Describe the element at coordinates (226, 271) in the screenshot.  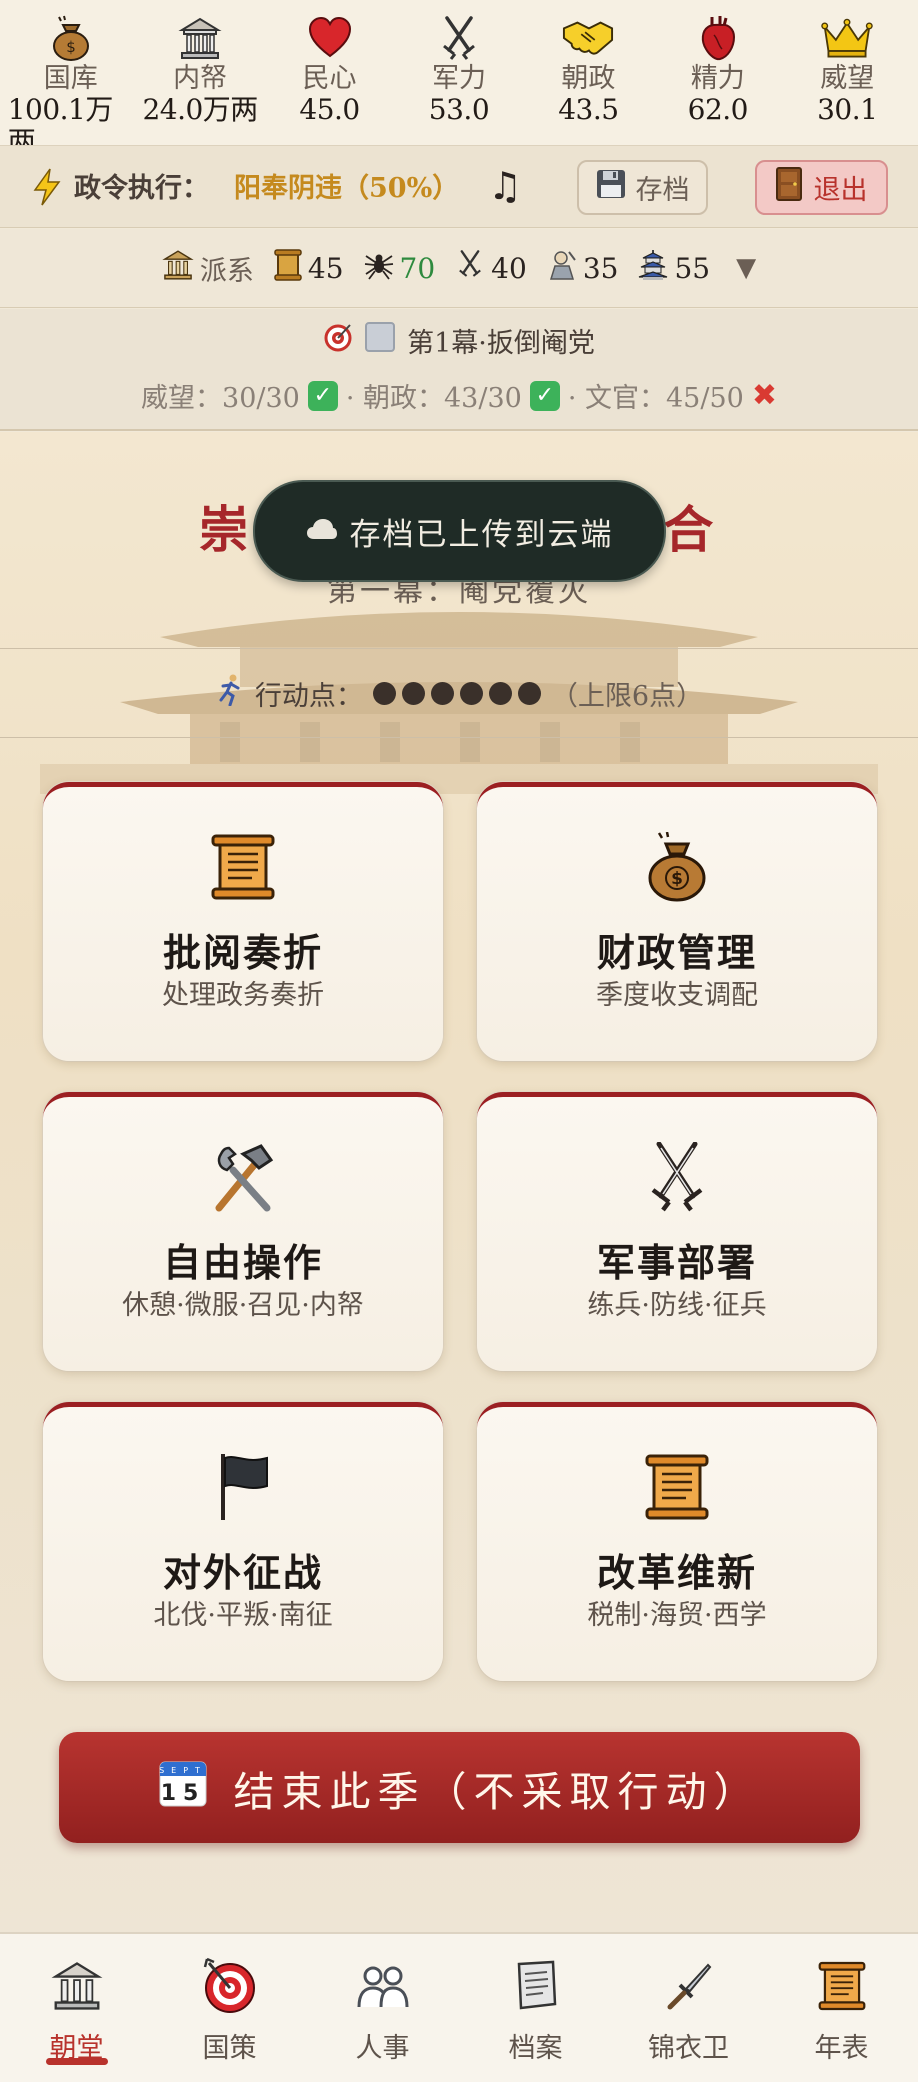
I see `faction-label: 派系` at that location.